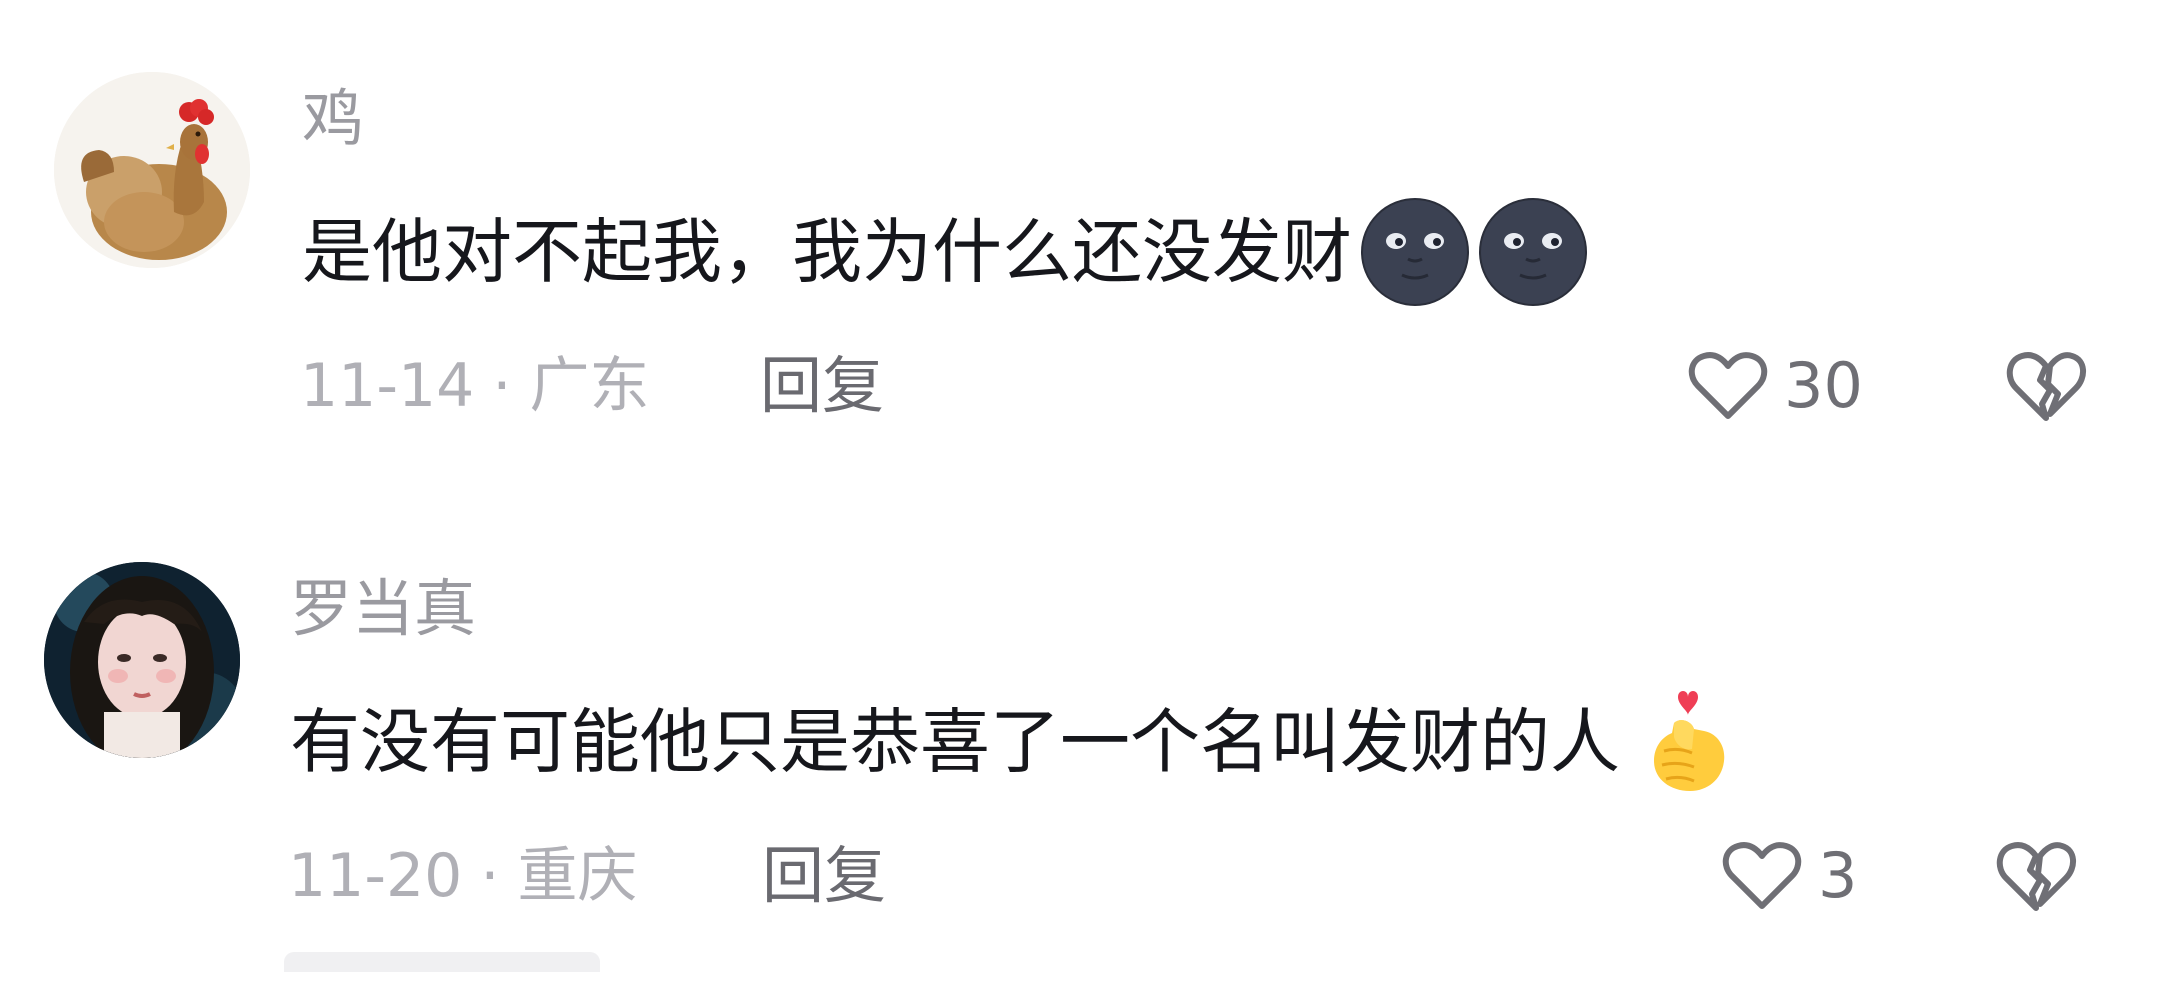 The height and width of the screenshot is (1004, 2160). I want to click on like-count: 30, so click(1823, 385).